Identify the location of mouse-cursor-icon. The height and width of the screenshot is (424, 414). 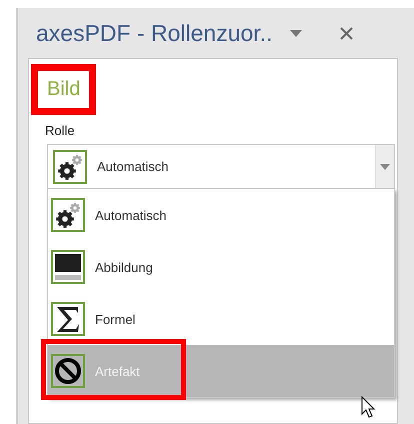
(368, 407).